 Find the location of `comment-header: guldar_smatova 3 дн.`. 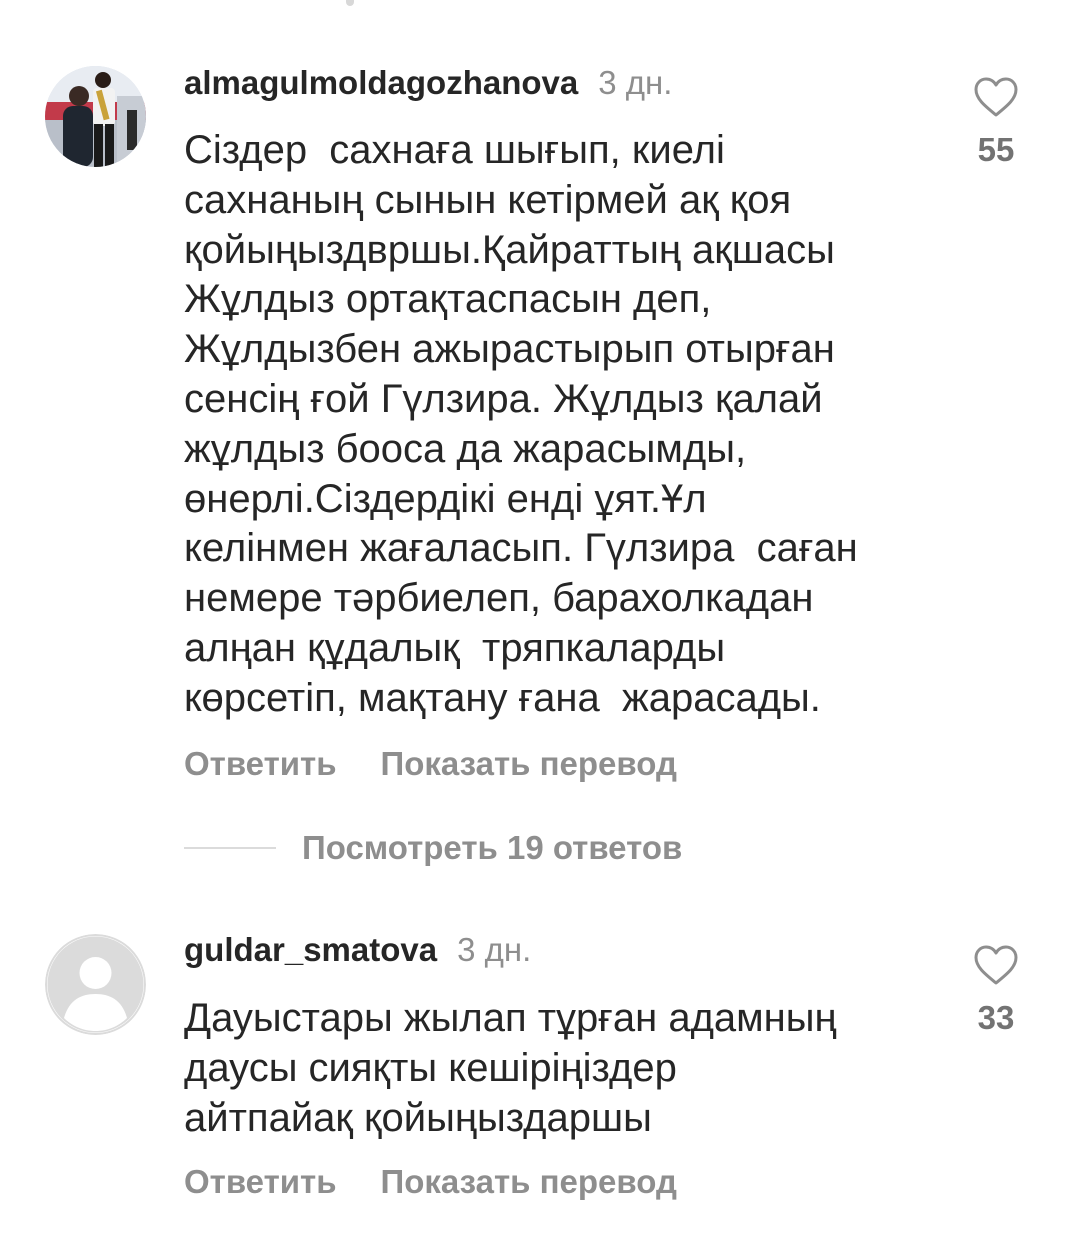

comment-header: guldar_smatova 3 дн. is located at coordinates (357, 950).